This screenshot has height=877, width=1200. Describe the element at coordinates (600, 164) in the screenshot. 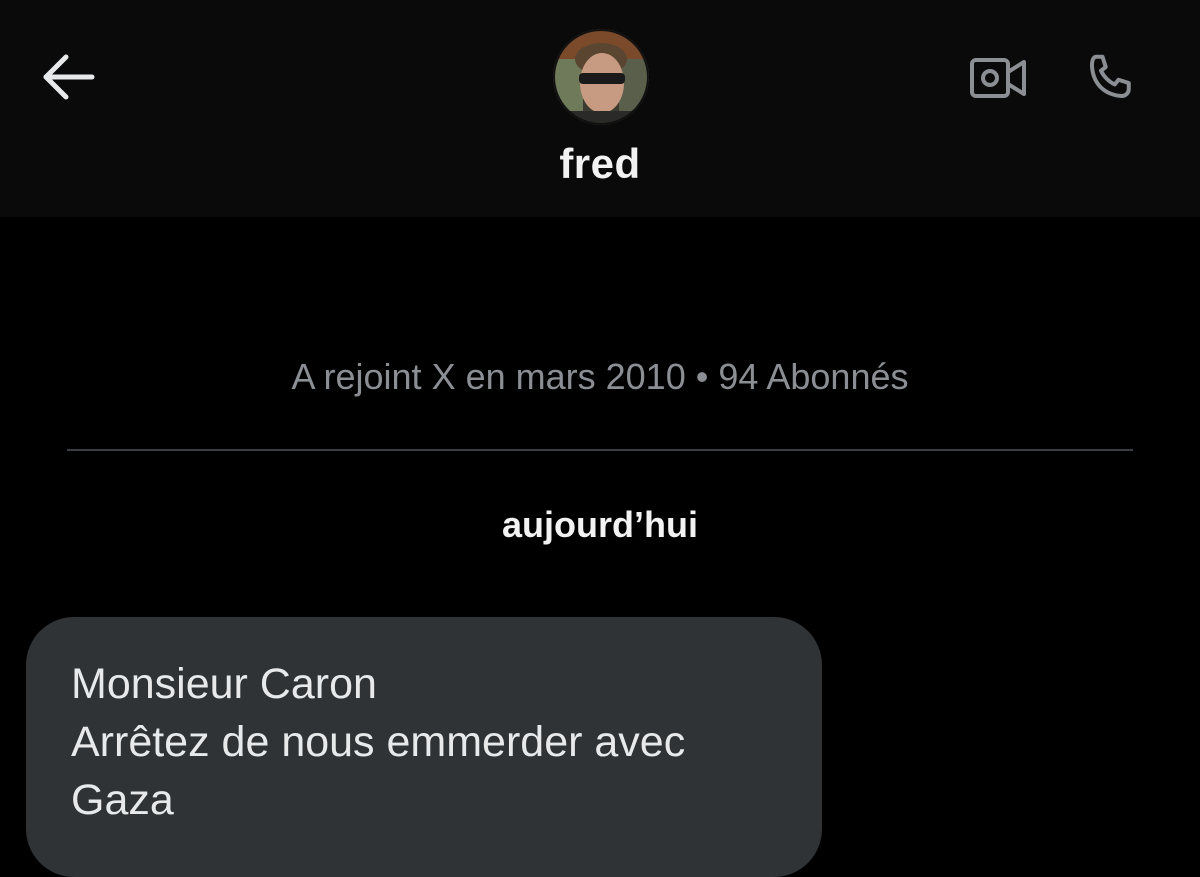

I see `contact-name: fred` at that location.